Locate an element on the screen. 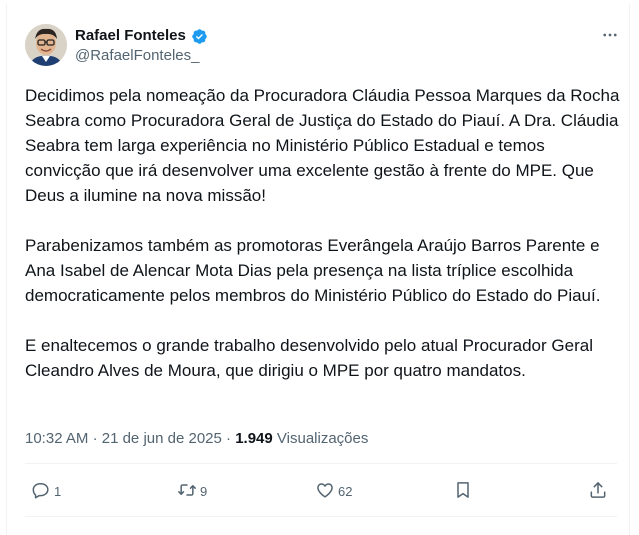  avatar-image is located at coordinates (46, 45).